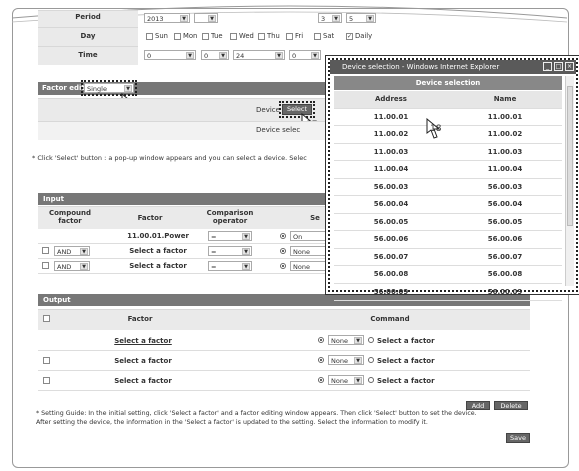  I want to click on input-factor-link: 11.00.01.Power, so click(158, 236).